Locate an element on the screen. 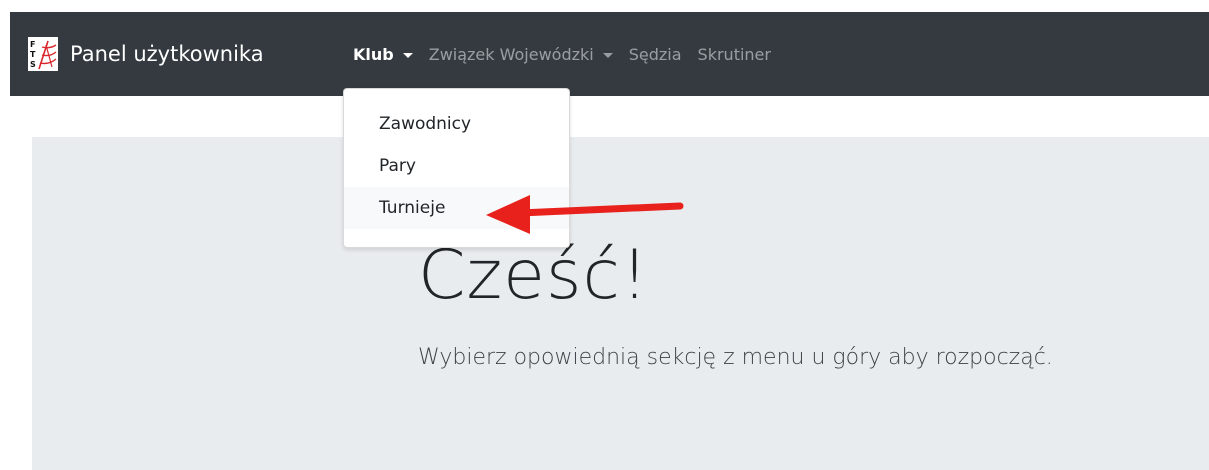 Image resolution: width=1209 pixels, height=470 pixels. navbar-brand: F T S Panel użytkownika is located at coordinates (146, 54).